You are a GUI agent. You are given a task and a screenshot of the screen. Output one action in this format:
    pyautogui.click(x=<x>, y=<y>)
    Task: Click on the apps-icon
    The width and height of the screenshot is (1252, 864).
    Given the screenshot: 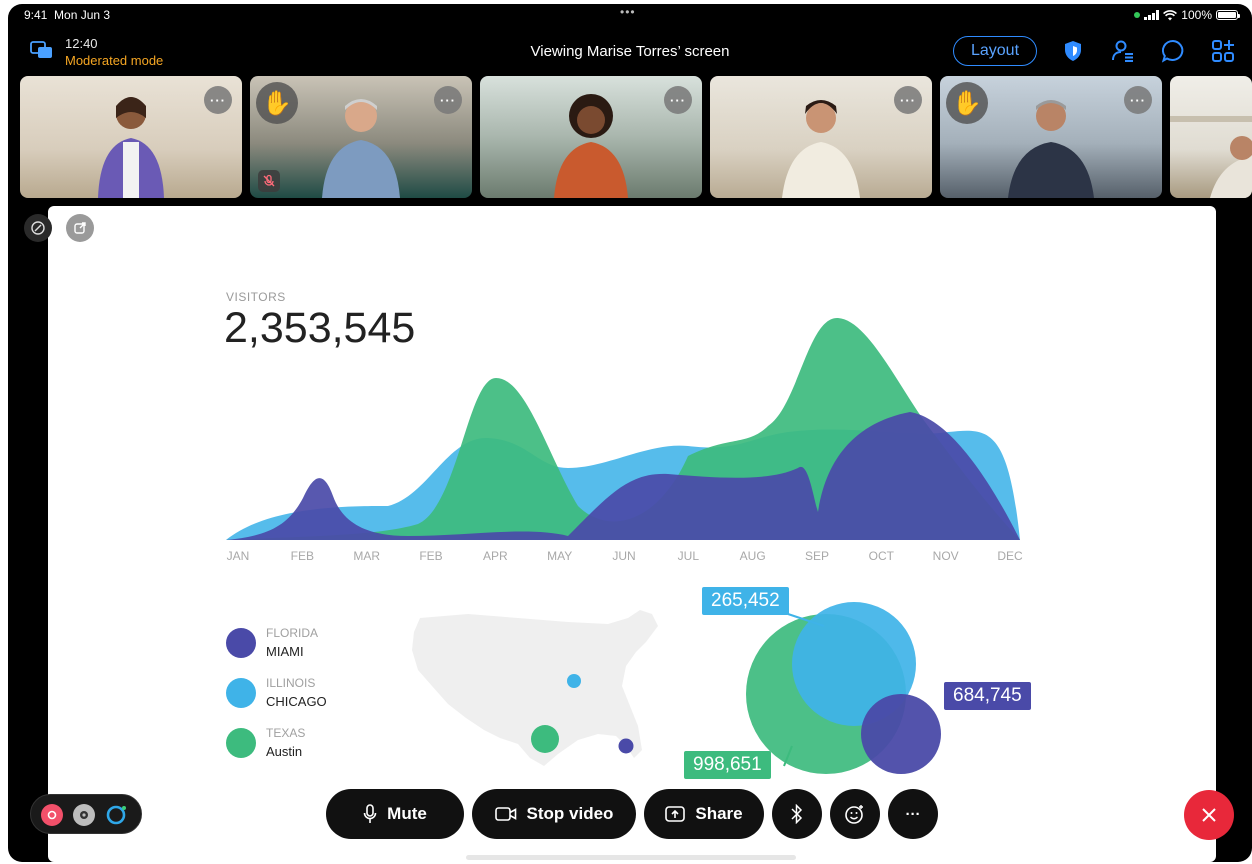 What is the action you would take?
    pyautogui.click(x=1223, y=51)
    